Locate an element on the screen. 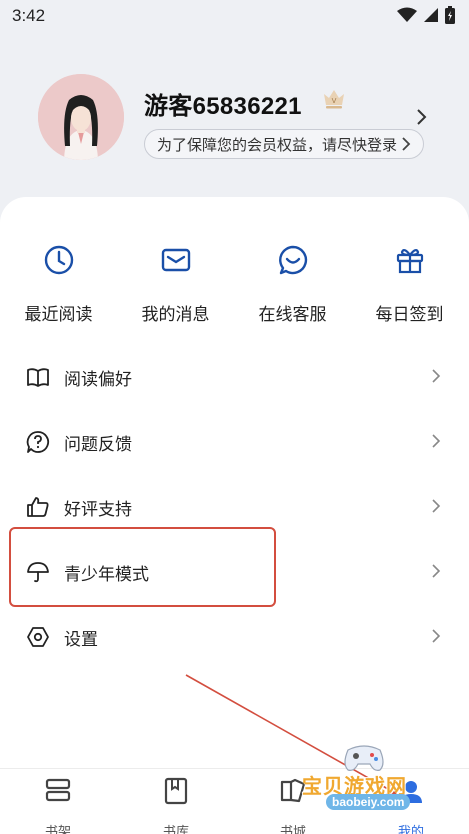  status-icons is located at coordinates (426, 15).